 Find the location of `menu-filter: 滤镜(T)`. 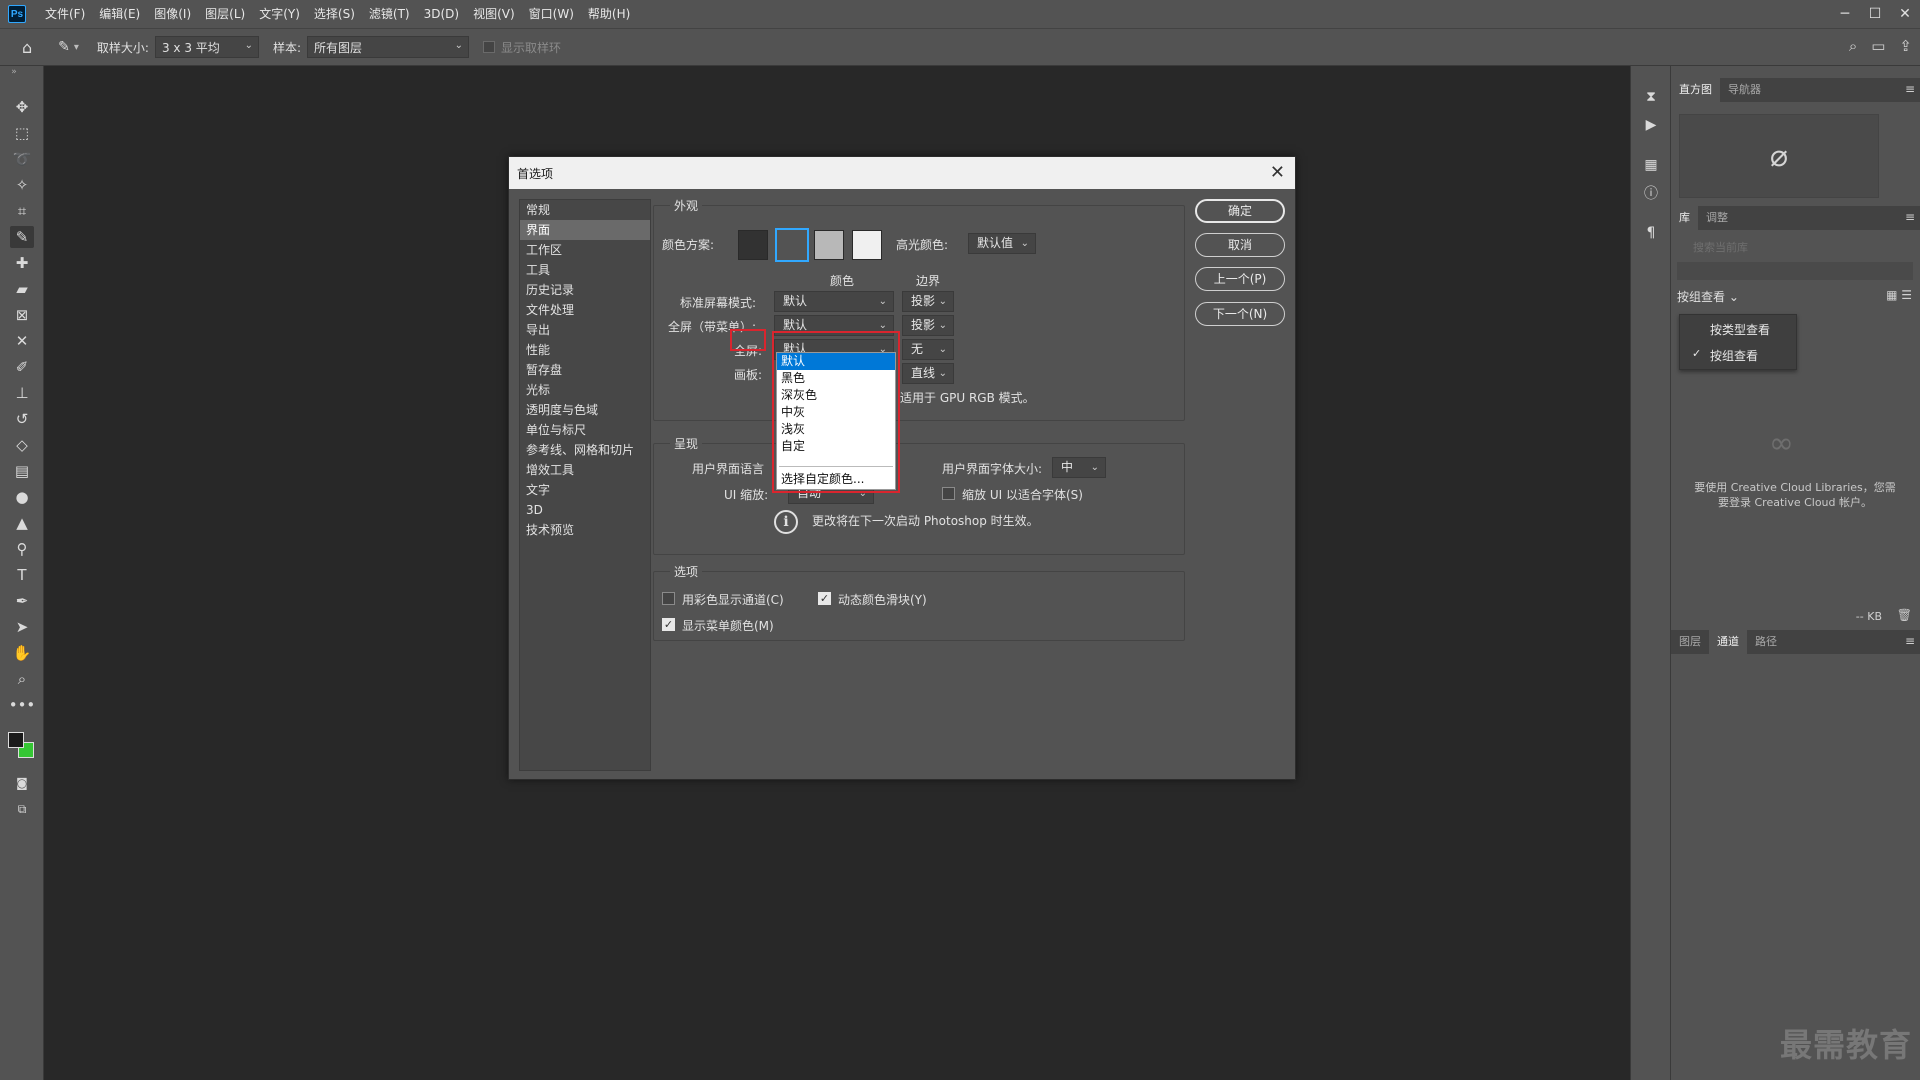

menu-filter: 滤镜(T) is located at coordinates (389, 14).